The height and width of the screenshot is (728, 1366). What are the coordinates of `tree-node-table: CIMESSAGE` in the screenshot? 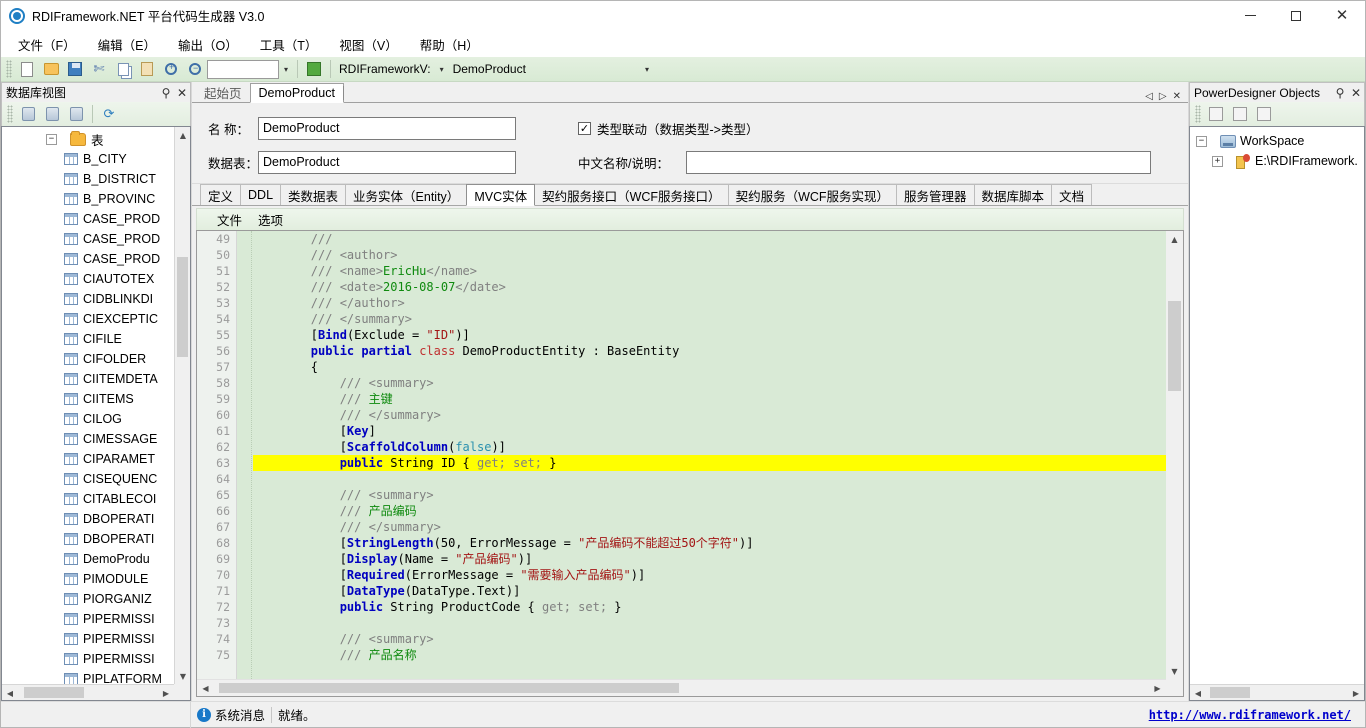 It's located at (88, 439).